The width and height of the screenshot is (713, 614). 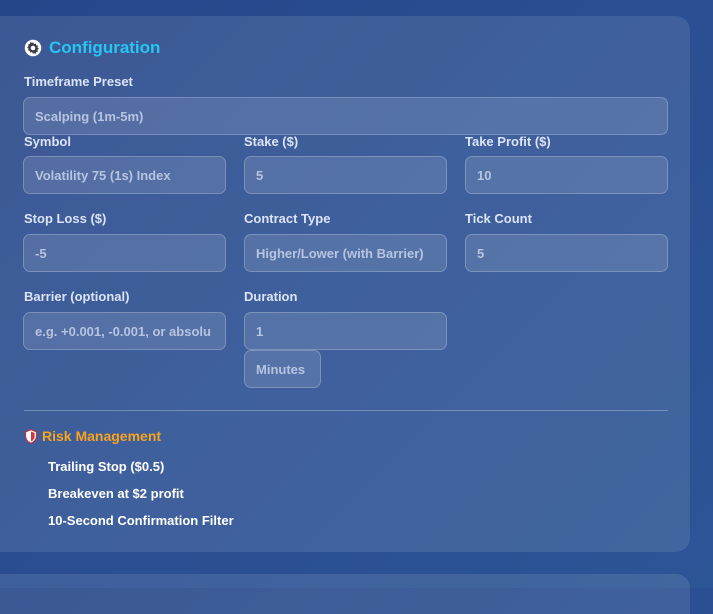 I want to click on symbol-label: Symbol, so click(x=47, y=141).